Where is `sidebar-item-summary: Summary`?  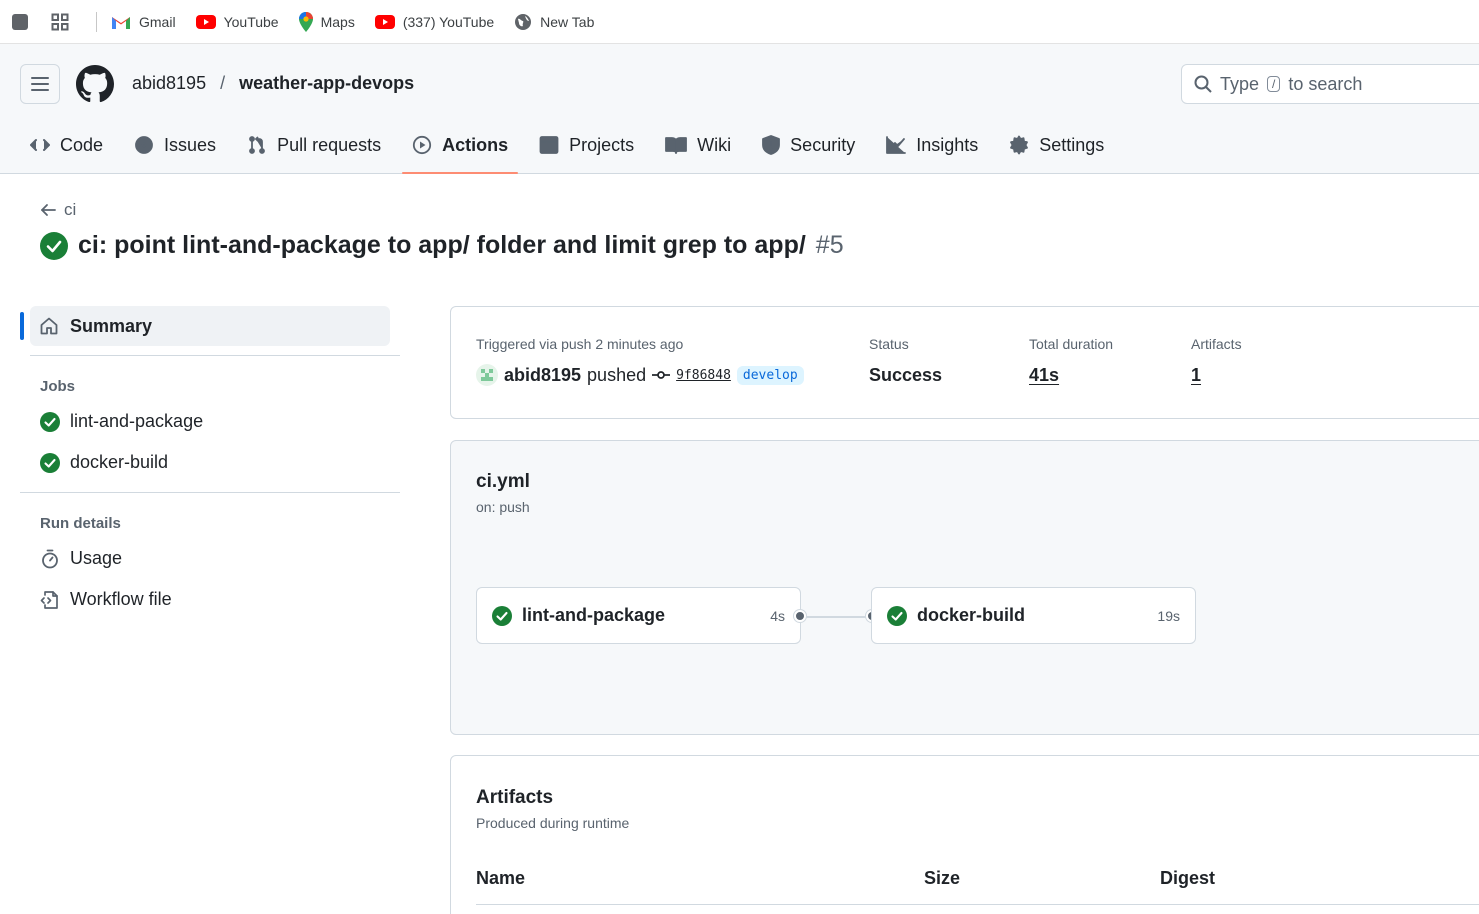 sidebar-item-summary: Summary is located at coordinates (205, 326).